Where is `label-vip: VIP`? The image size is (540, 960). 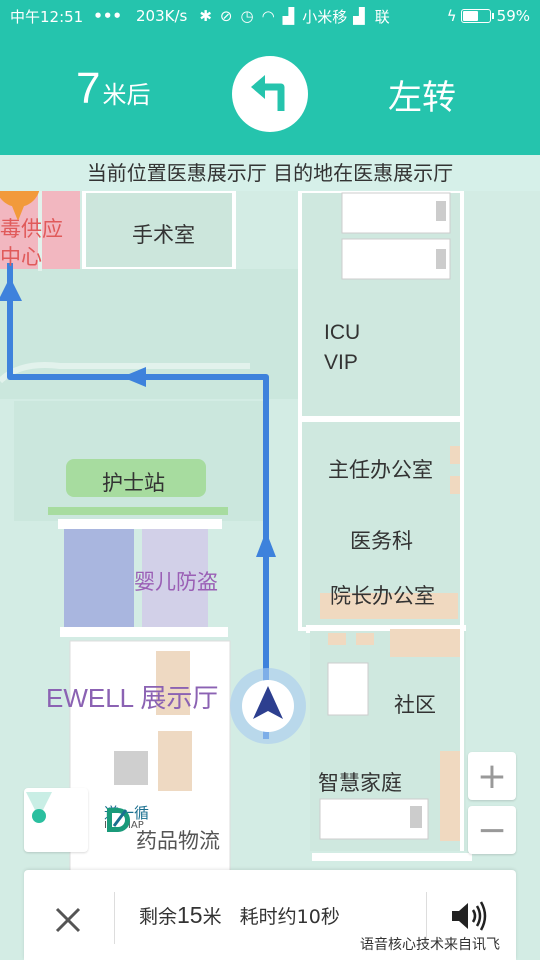 label-vip: VIP is located at coordinates (341, 362).